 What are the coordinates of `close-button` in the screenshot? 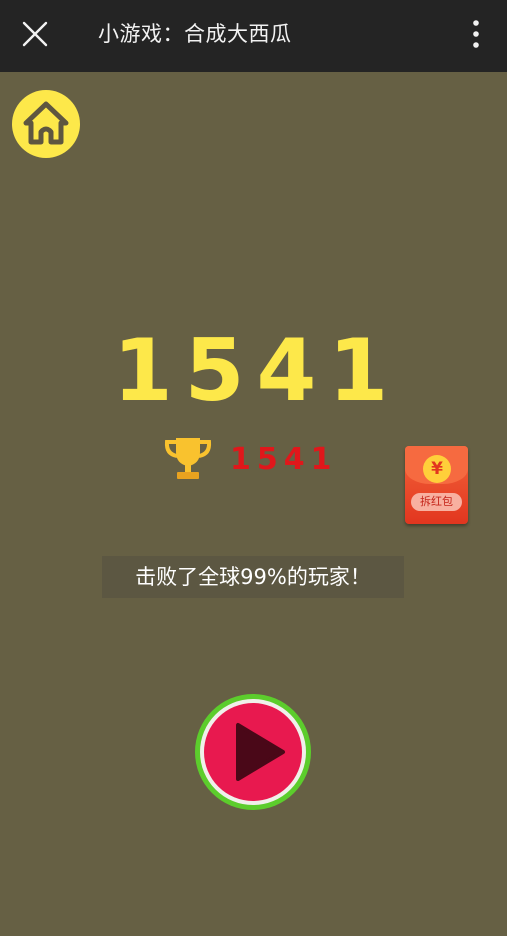 It's located at (35, 35).